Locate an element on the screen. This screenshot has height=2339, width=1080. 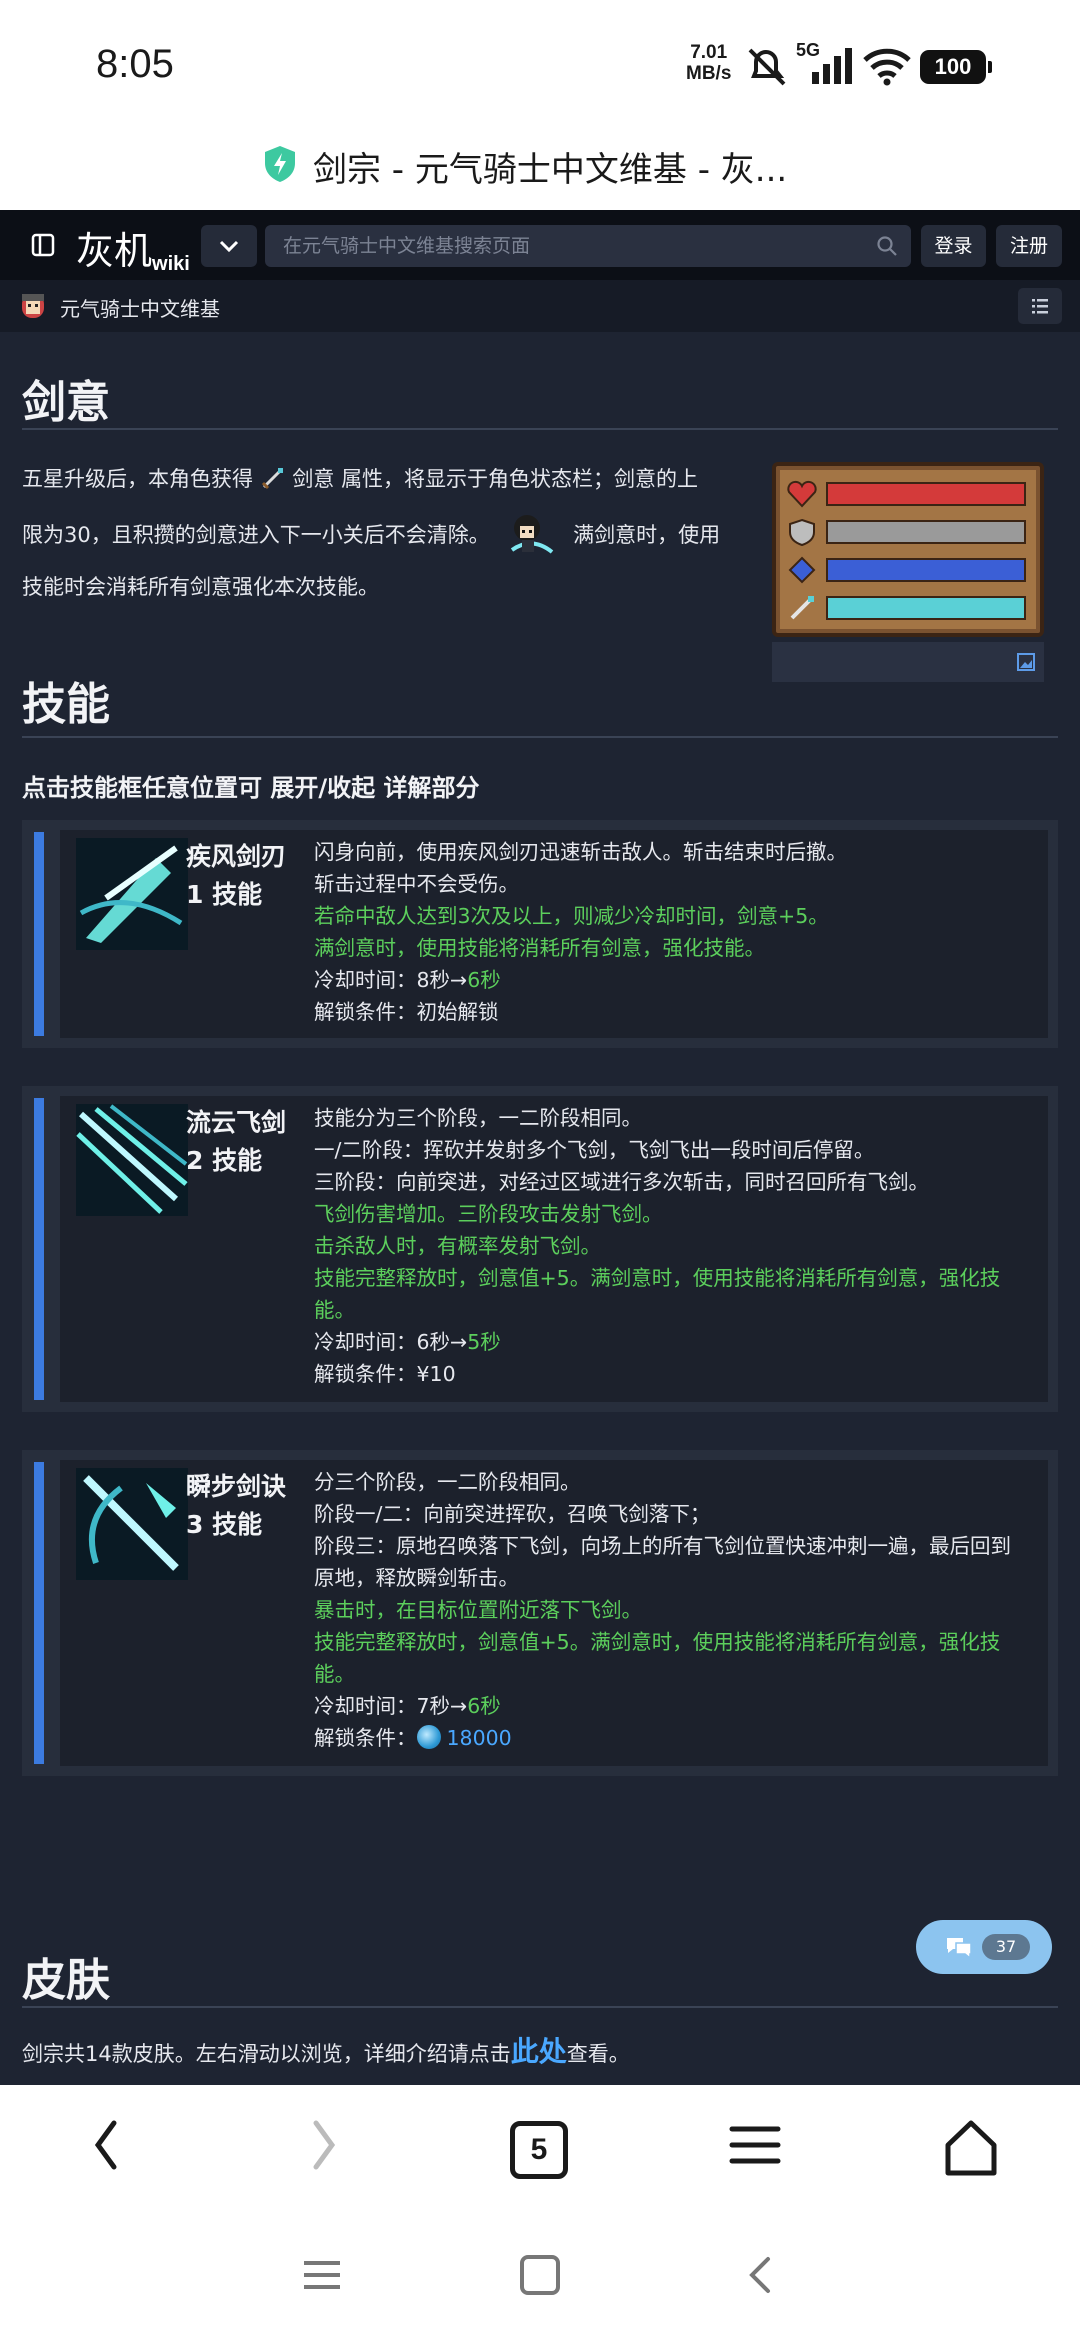
wiki-bar: 元气骑士中文维基 is located at coordinates (540, 306).